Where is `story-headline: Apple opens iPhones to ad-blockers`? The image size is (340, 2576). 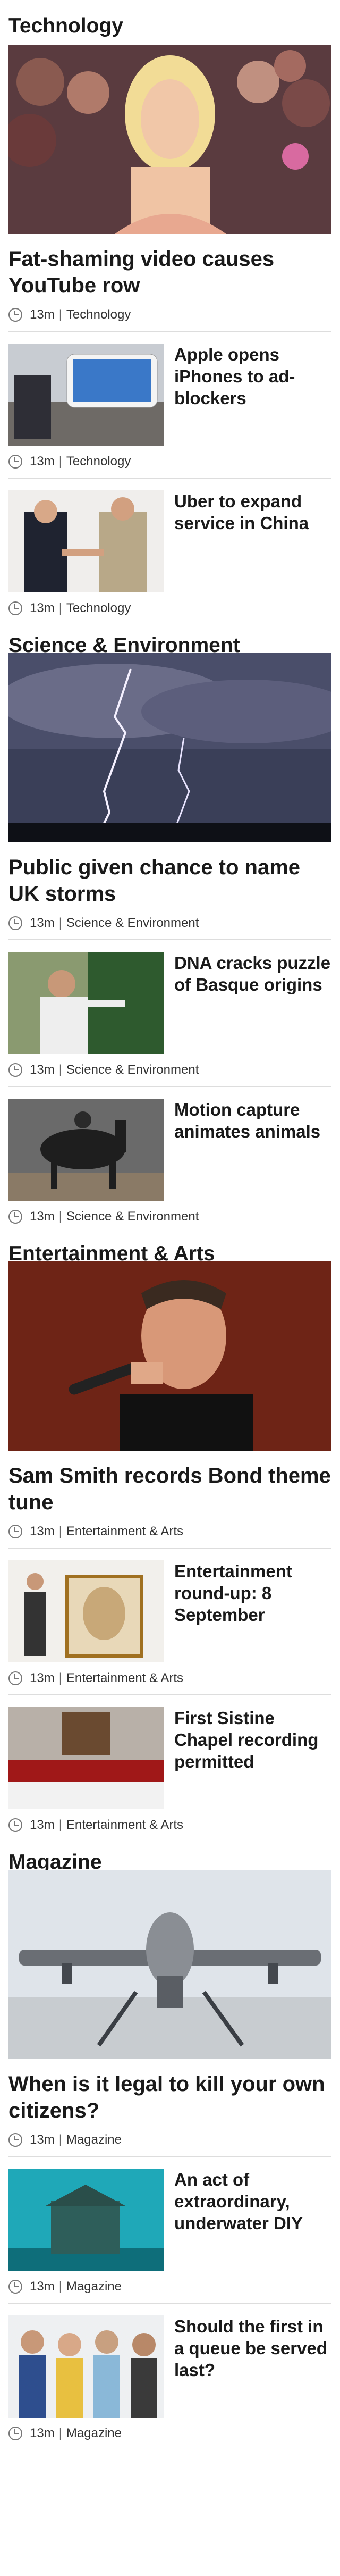
story-headline: Apple opens iPhones to ad-blockers is located at coordinates (253, 395).